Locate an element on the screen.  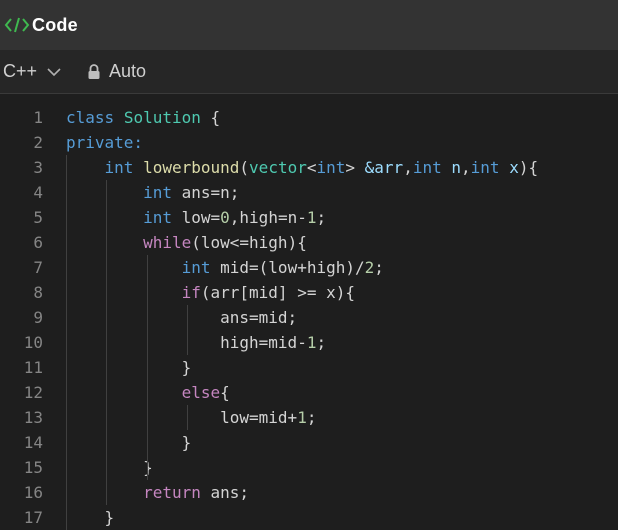
code-text: int ans=n; is located at coordinates (152, 192).